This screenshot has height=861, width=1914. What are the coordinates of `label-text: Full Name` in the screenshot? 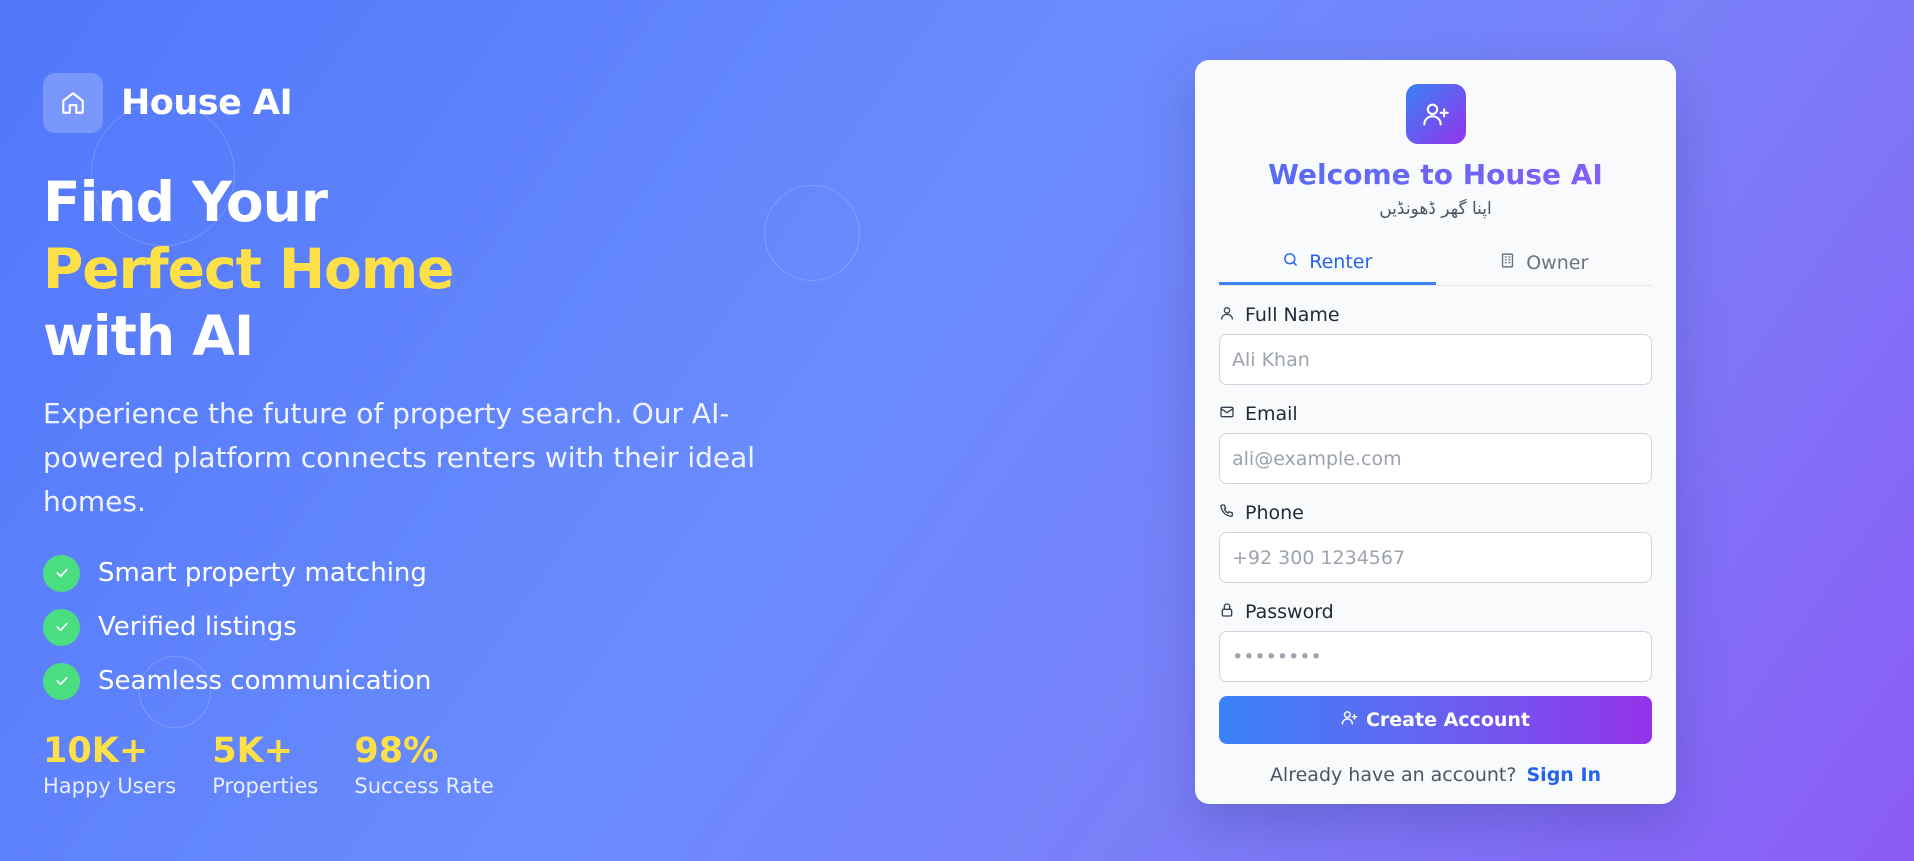 It's located at (1292, 315).